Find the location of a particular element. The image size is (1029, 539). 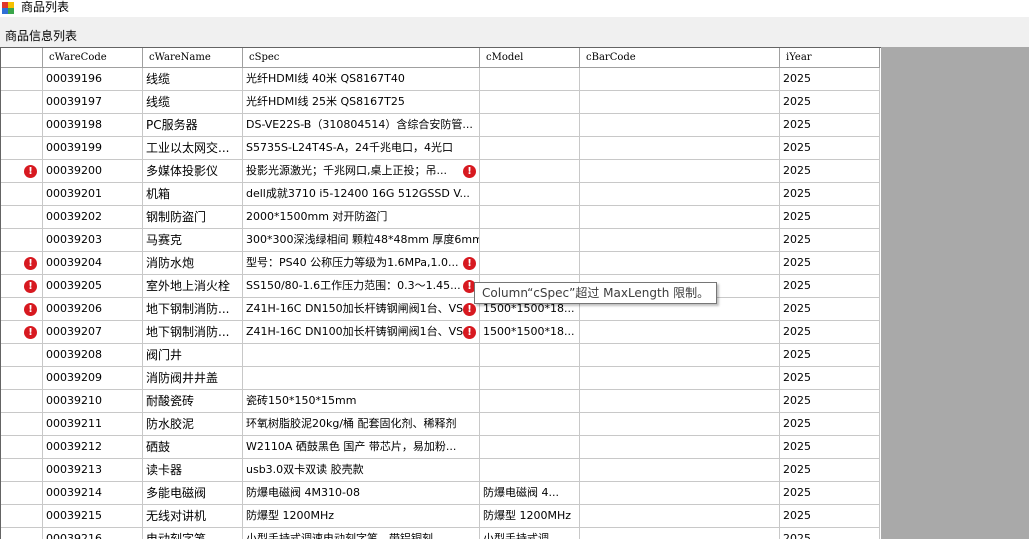

cell-cspec: S5735S-L24T4S-A，24千兆电口，4光口 is located at coordinates (361, 148).